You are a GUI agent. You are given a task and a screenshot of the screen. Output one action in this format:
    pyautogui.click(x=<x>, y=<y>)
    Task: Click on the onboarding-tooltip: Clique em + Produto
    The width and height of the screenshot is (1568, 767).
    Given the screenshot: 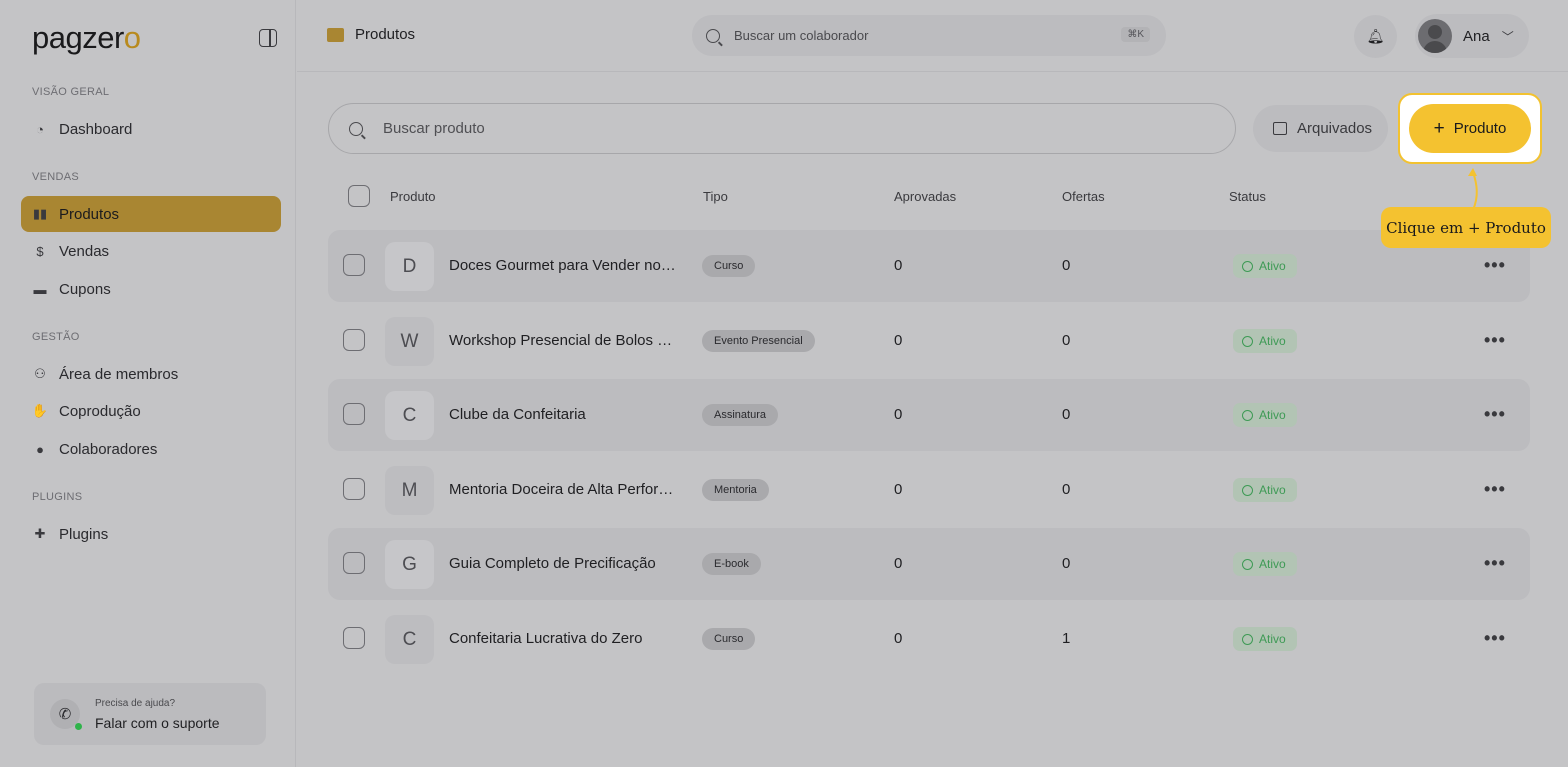 What is the action you would take?
    pyautogui.click(x=1466, y=227)
    